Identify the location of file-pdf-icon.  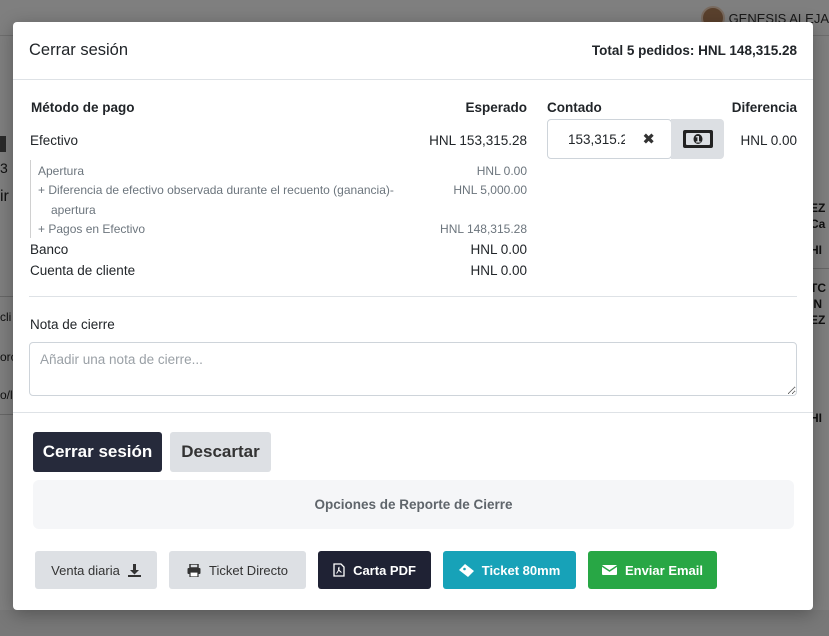
(339, 570).